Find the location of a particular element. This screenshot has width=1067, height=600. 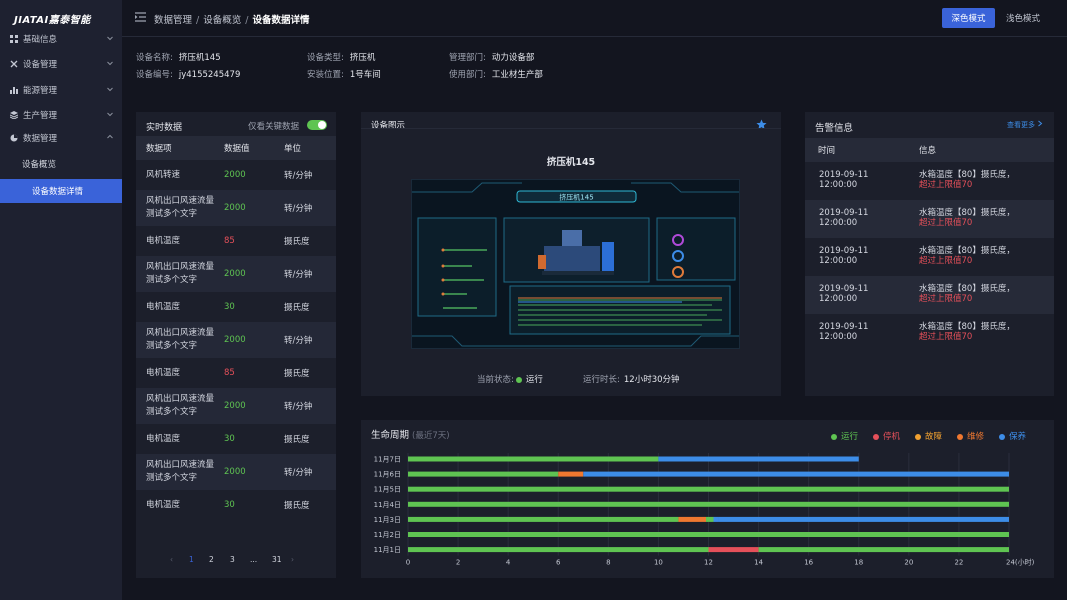

y-category-label: 11月7日 is located at coordinates (387, 460).